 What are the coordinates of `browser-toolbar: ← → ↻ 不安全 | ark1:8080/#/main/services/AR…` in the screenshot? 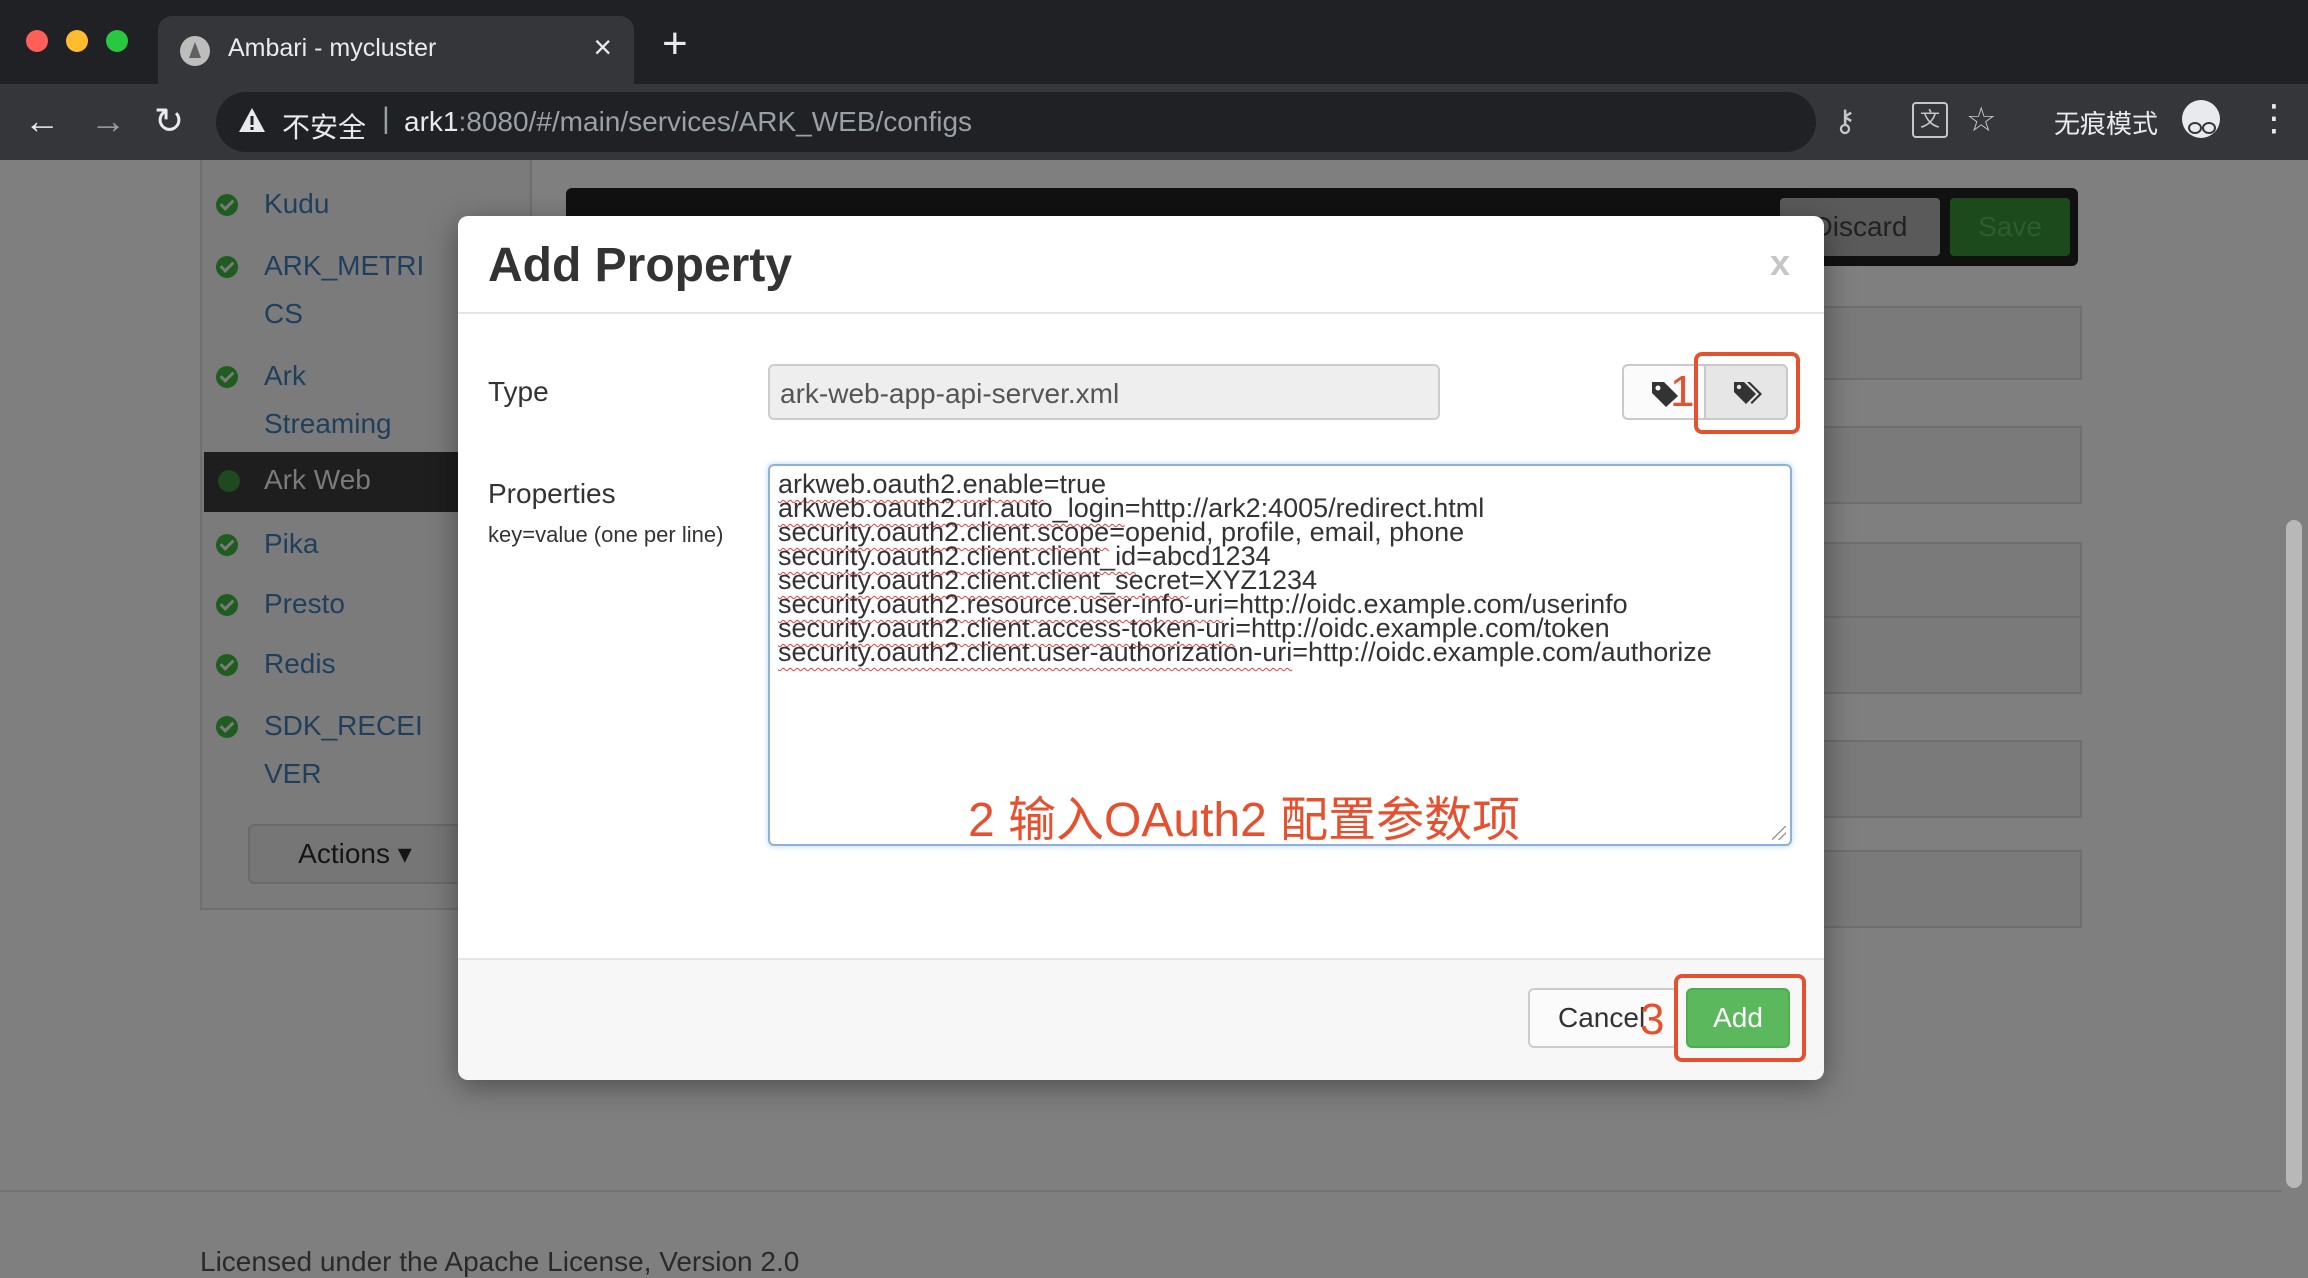 It's located at (1154, 122).